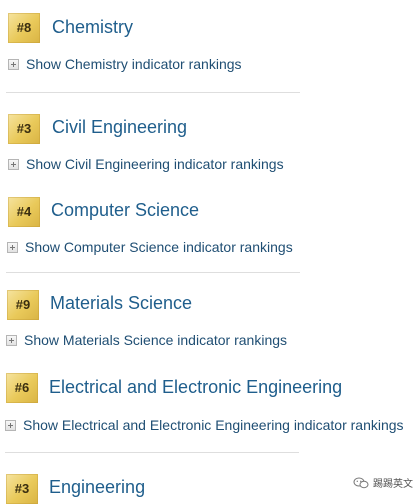  I want to click on subject-title: Engineering, so click(97, 487).